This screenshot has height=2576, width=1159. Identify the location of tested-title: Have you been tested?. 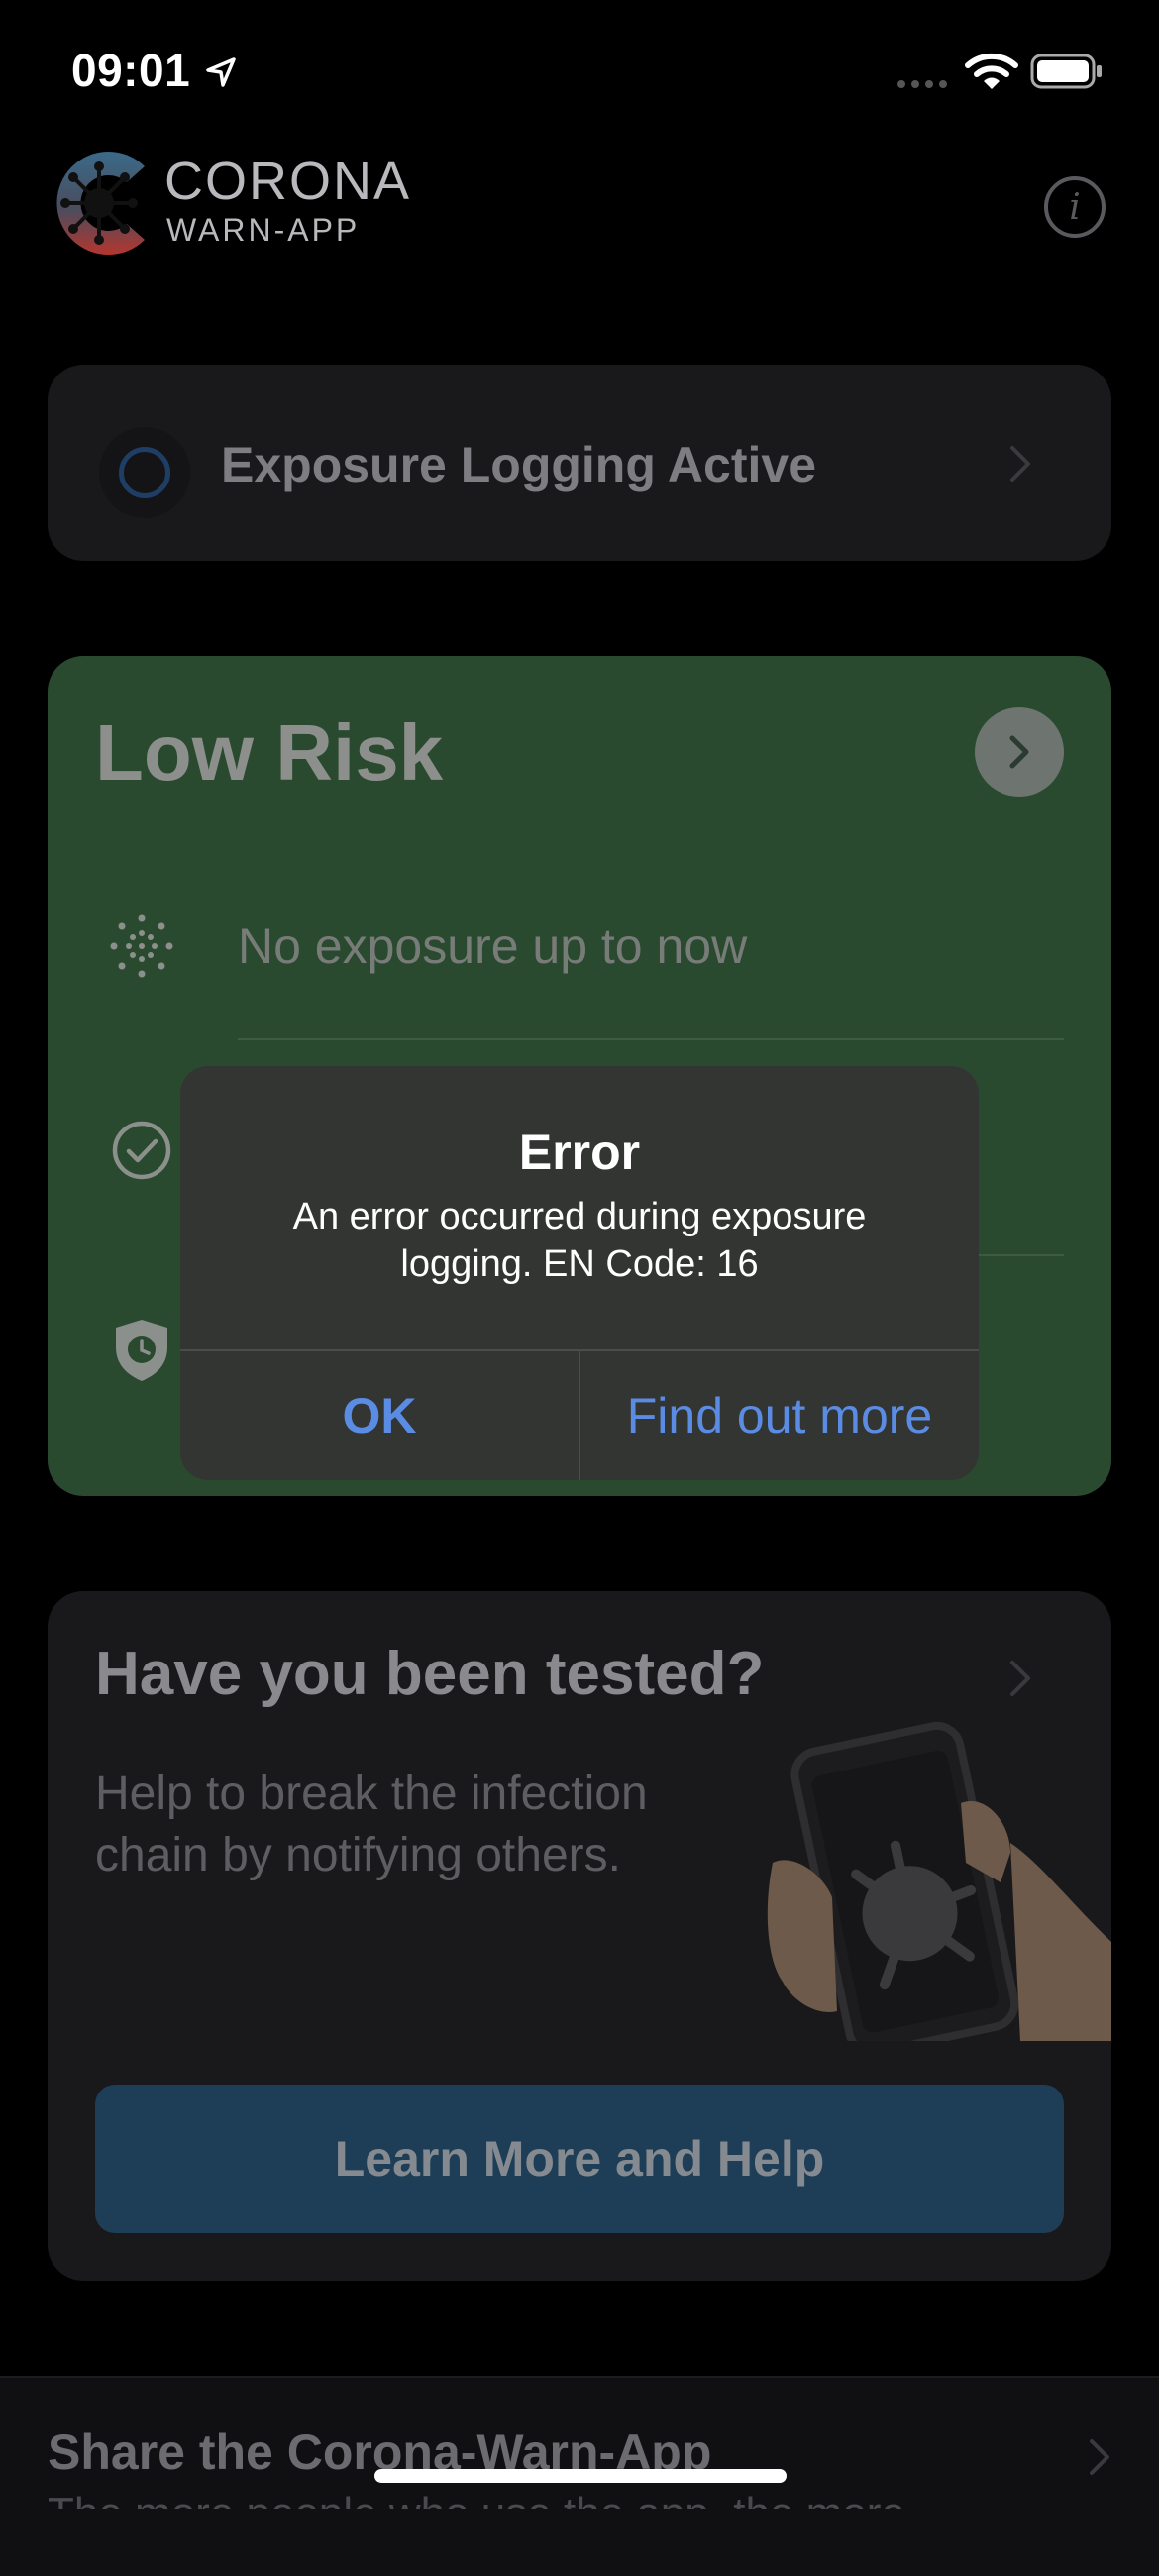
(430, 1674).